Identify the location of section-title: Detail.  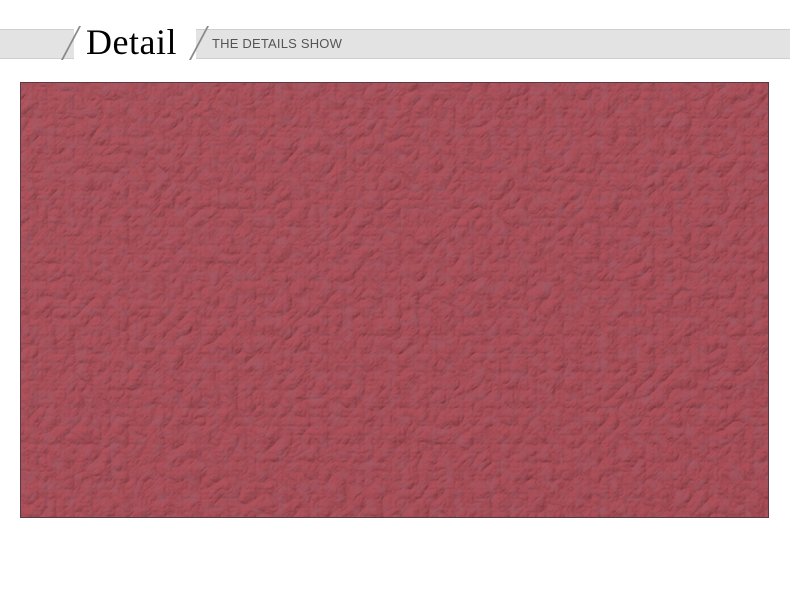
(131, 42).